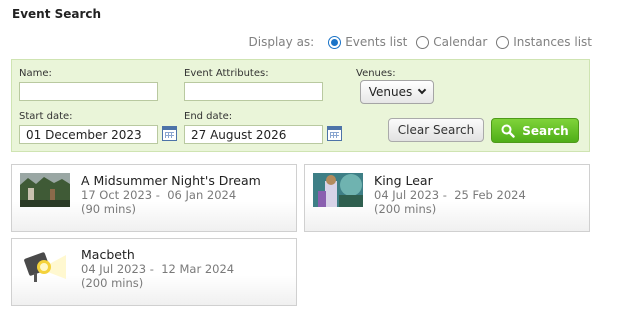  What do you see at coordinates (460, 42) in the screenshot?
I see `calendar-label: Calendar` at bounding box center [460, 42].